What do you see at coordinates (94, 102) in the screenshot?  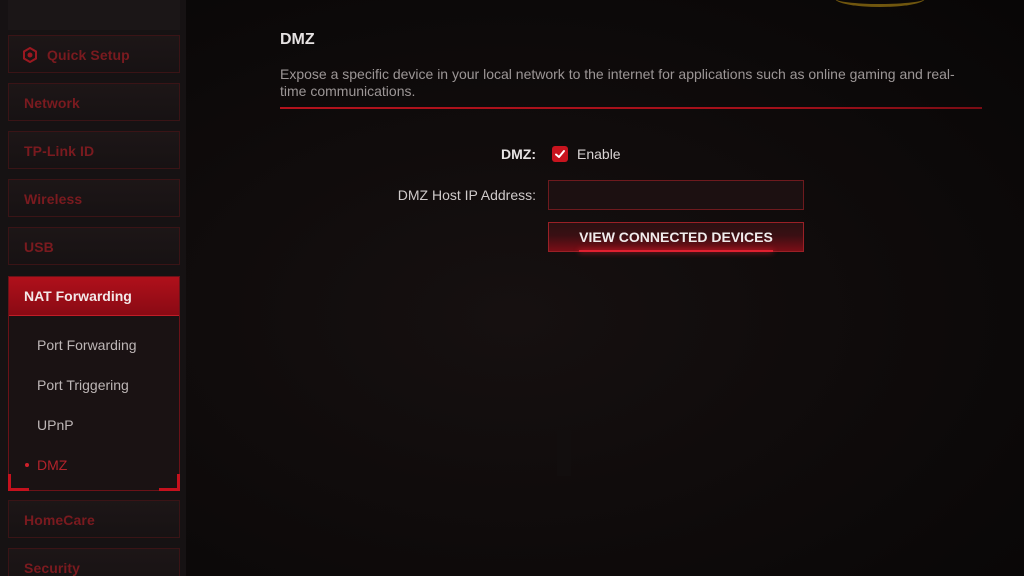 I see `sidebar-item-network: Network` at bounding box center [94, 102].